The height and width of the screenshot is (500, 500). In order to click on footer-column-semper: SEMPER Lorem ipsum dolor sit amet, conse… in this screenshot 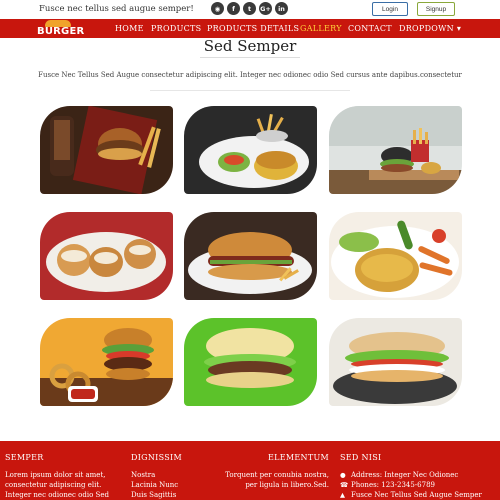, I will do `click(62, 476)`.